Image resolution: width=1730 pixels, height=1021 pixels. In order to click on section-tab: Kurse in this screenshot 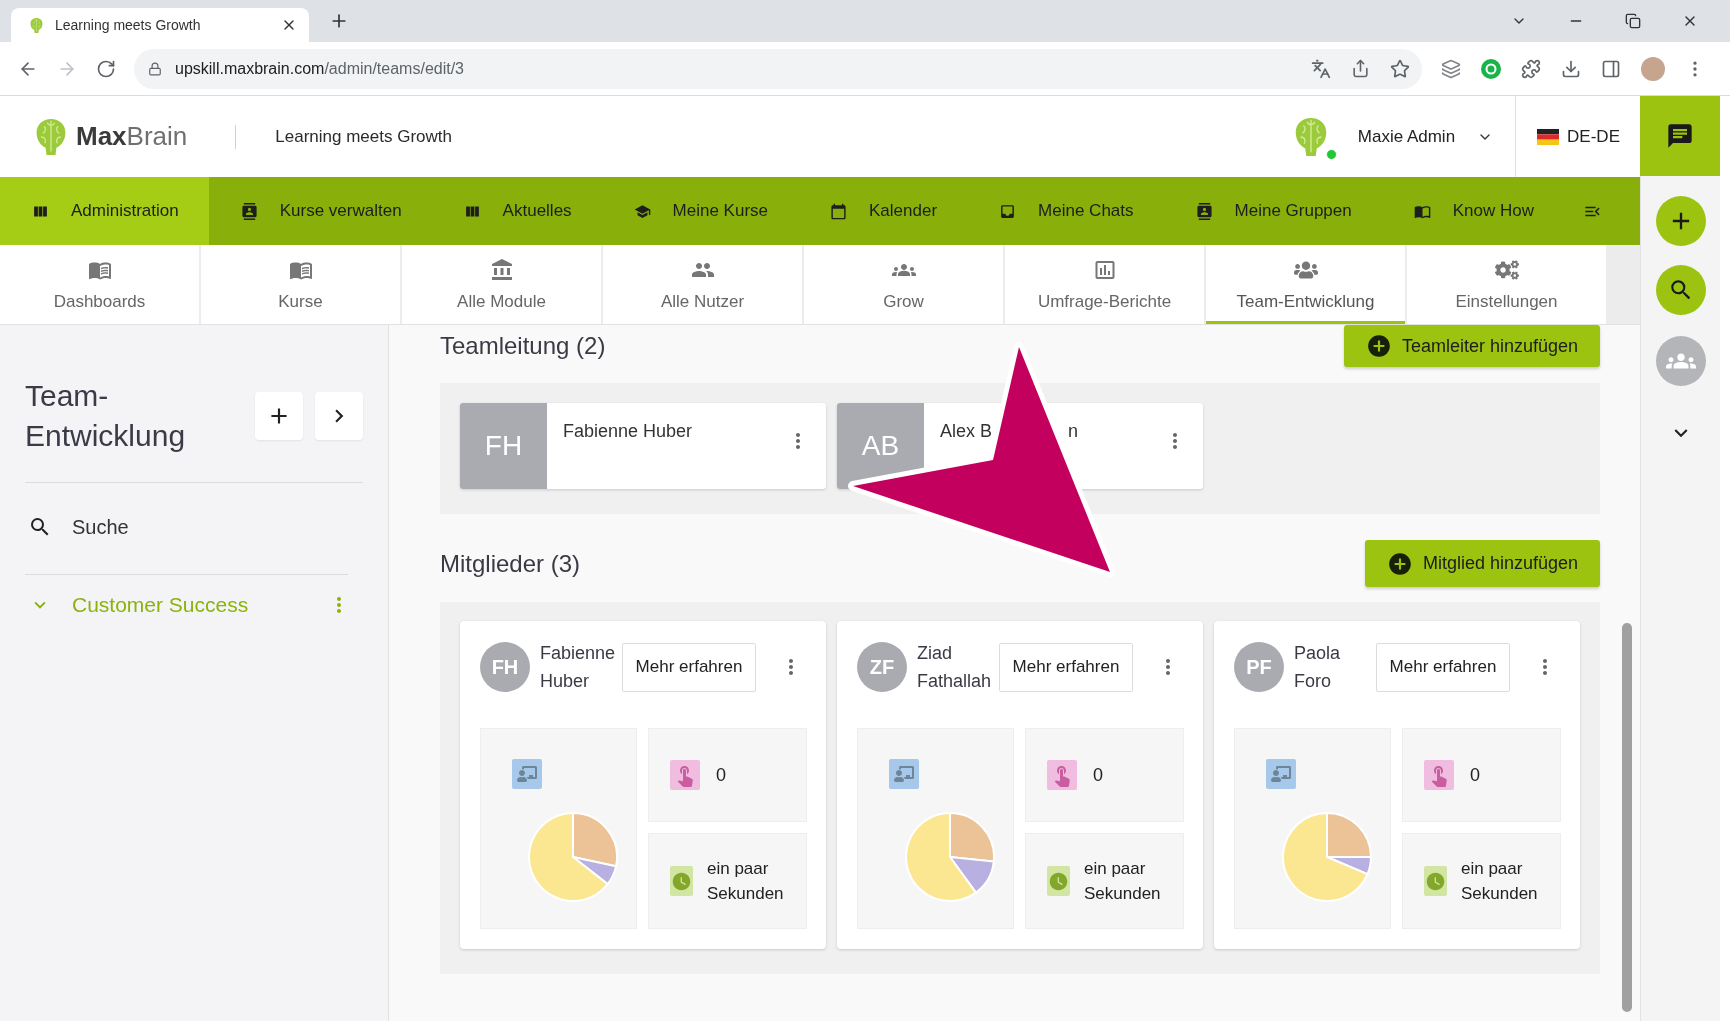, I will do `click(300, 284)`.